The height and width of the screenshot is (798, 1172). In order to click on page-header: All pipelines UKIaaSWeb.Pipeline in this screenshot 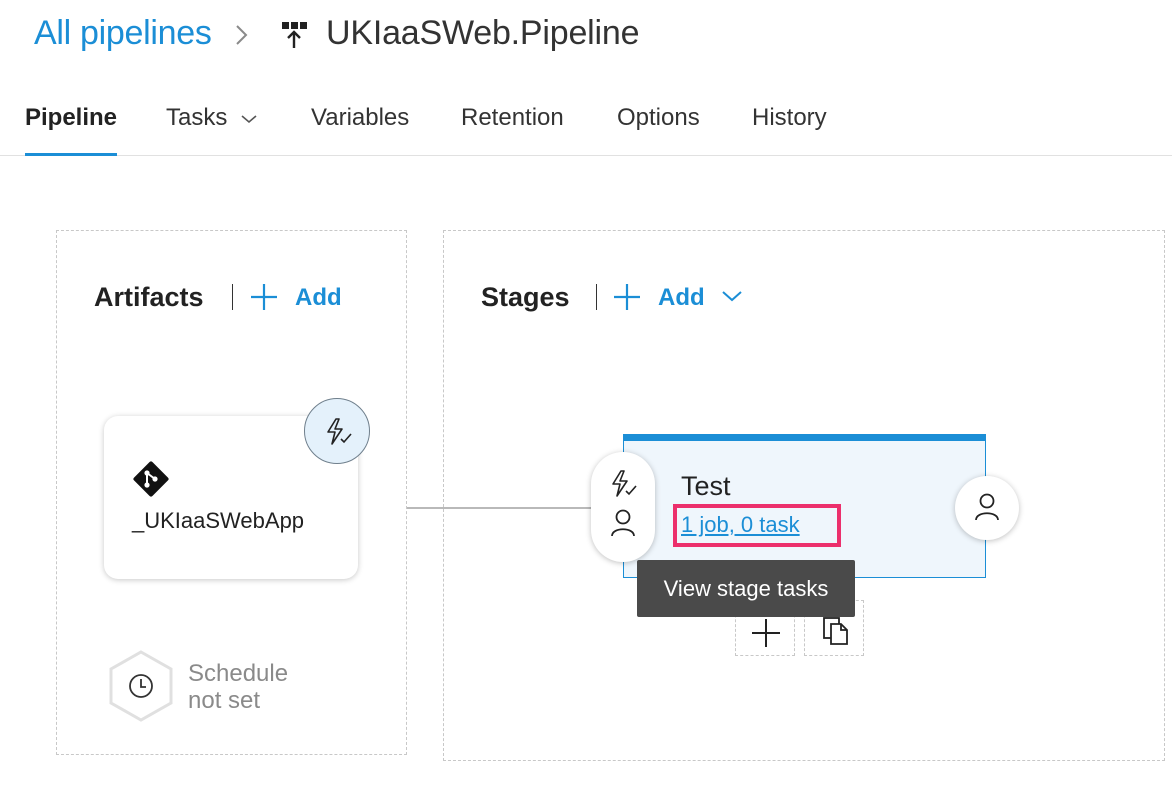, I will do `click(586, 40)`.